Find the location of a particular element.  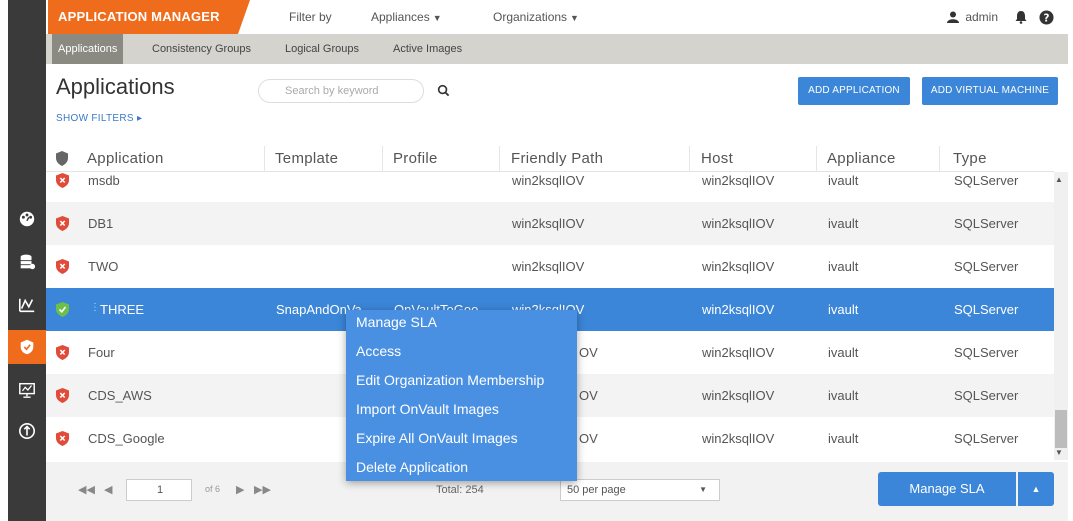

column-application: Application is located at coordinates (125, 158).